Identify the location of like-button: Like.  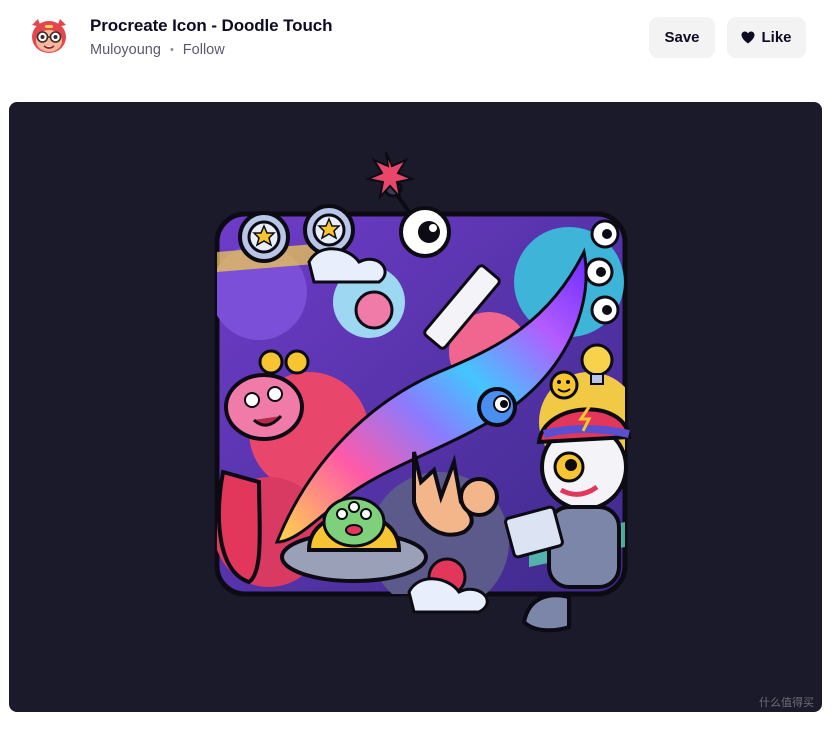
(766, 37).